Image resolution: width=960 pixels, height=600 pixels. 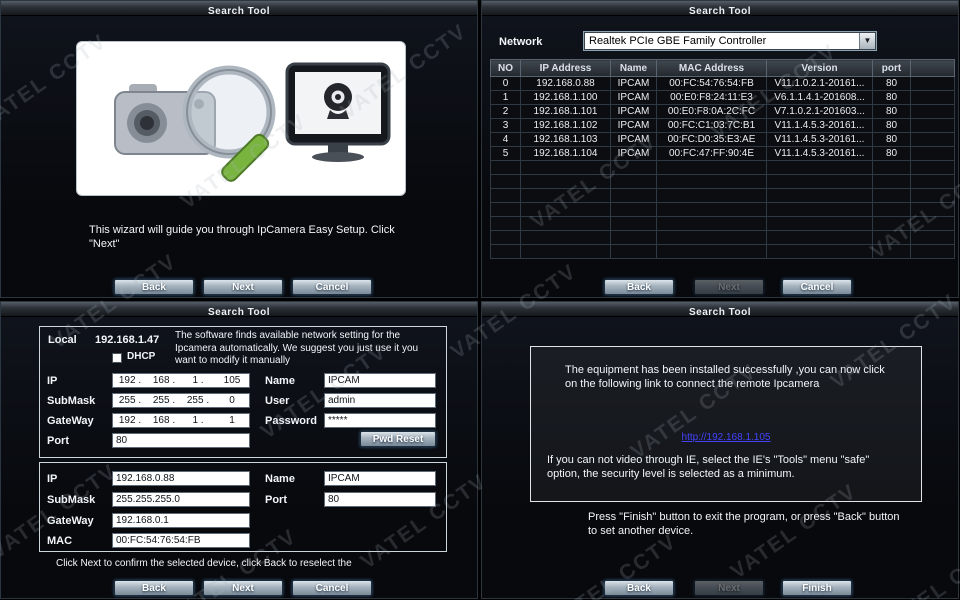 I want to click on device-port-input, so click(x=380, y=499).